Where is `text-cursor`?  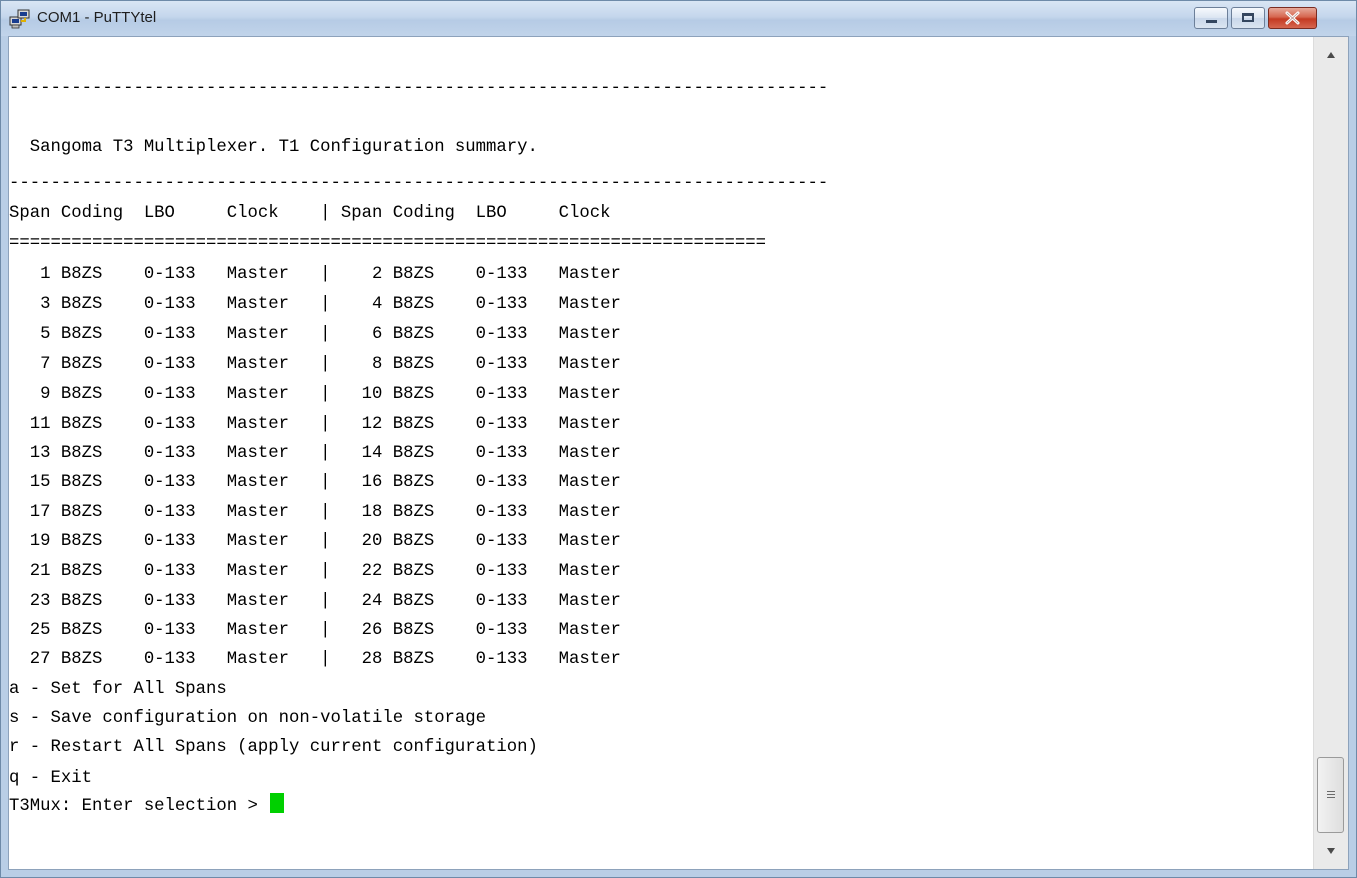
text-cursor is located at coordinates (277, 803).